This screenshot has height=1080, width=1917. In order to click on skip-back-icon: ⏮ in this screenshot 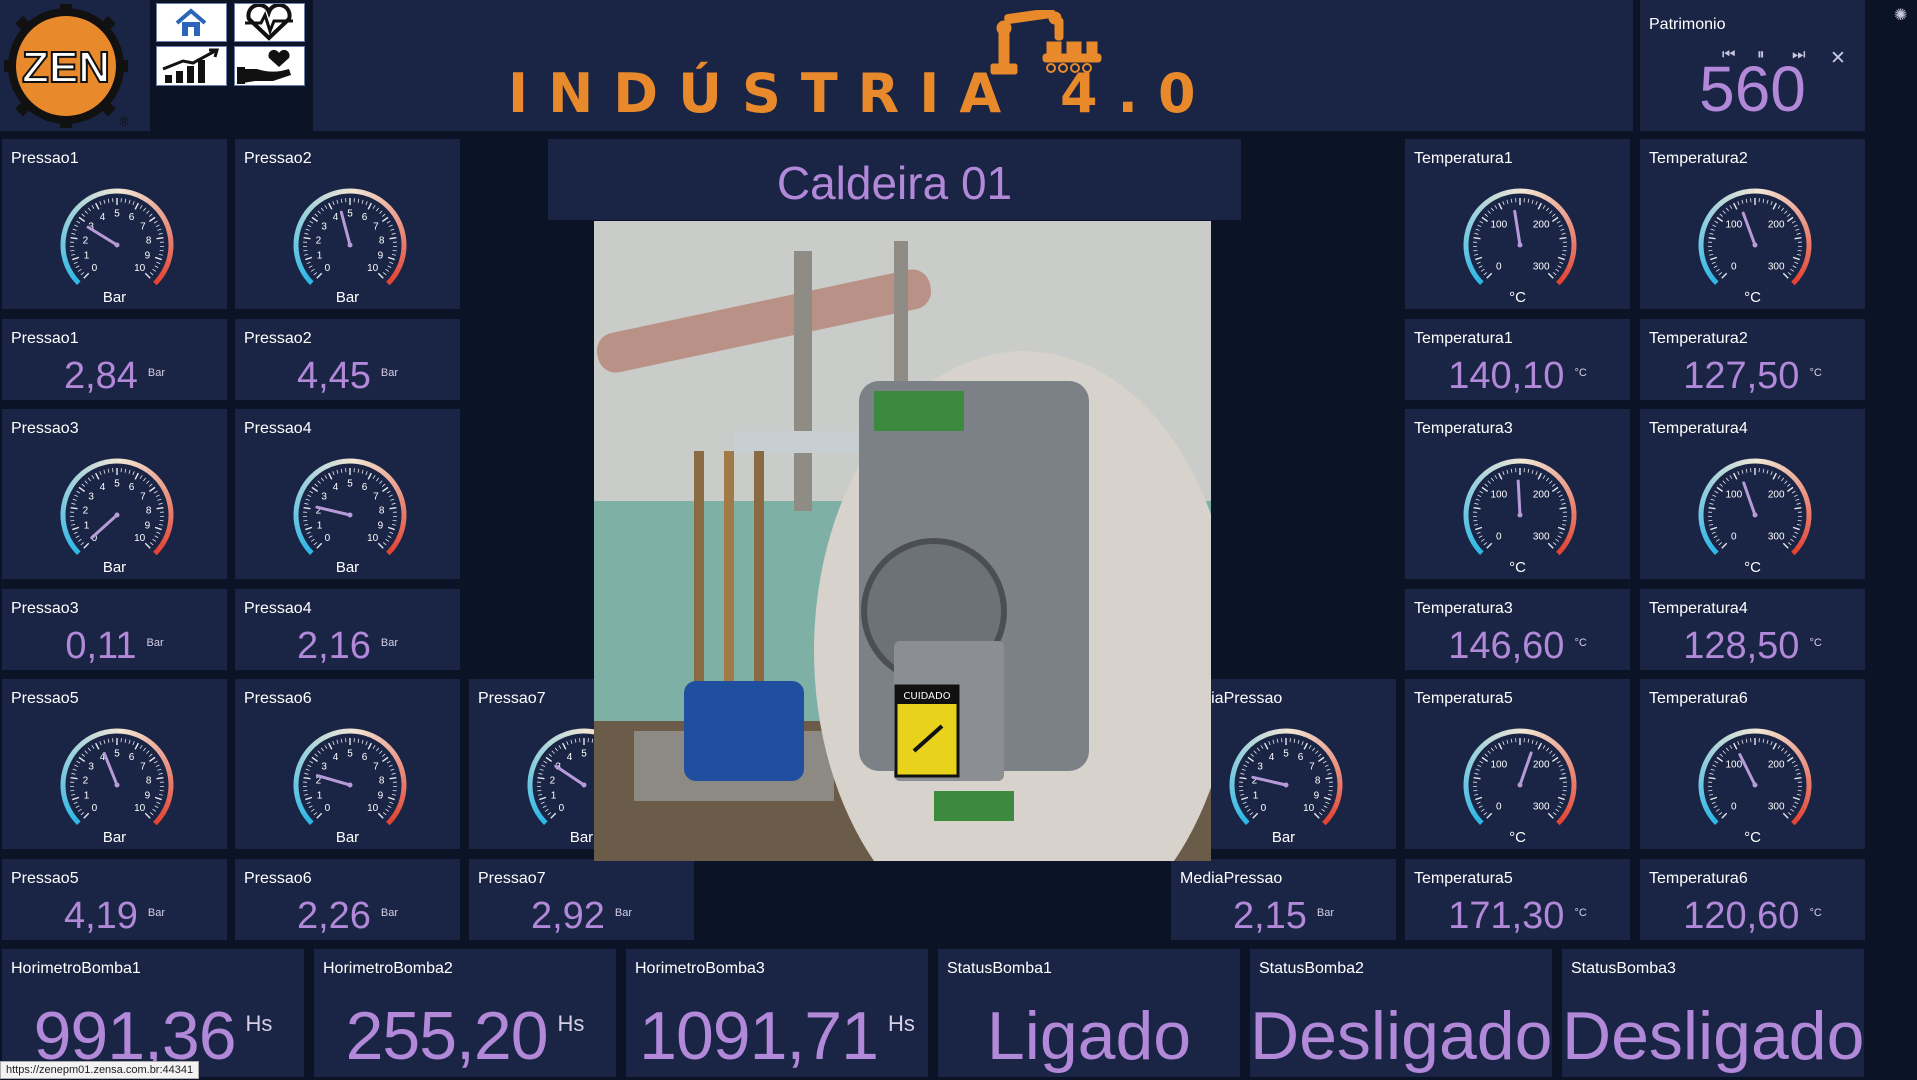, I will do `click(1729, 54)`.